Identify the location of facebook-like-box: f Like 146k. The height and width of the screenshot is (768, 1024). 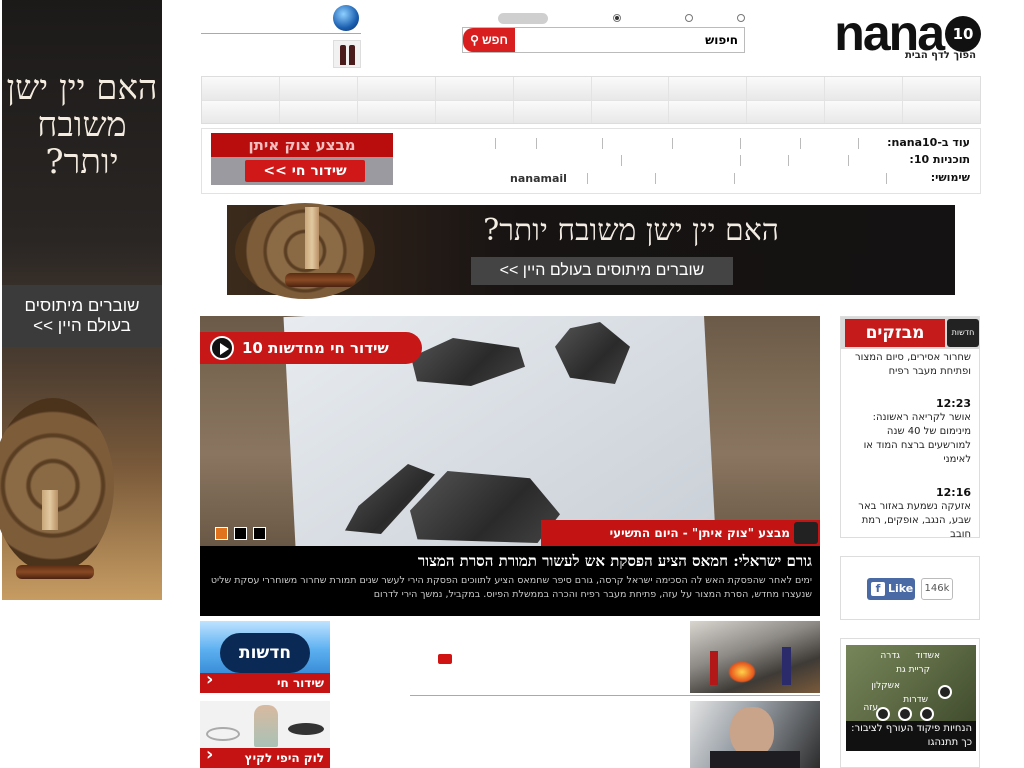
(910, 588).